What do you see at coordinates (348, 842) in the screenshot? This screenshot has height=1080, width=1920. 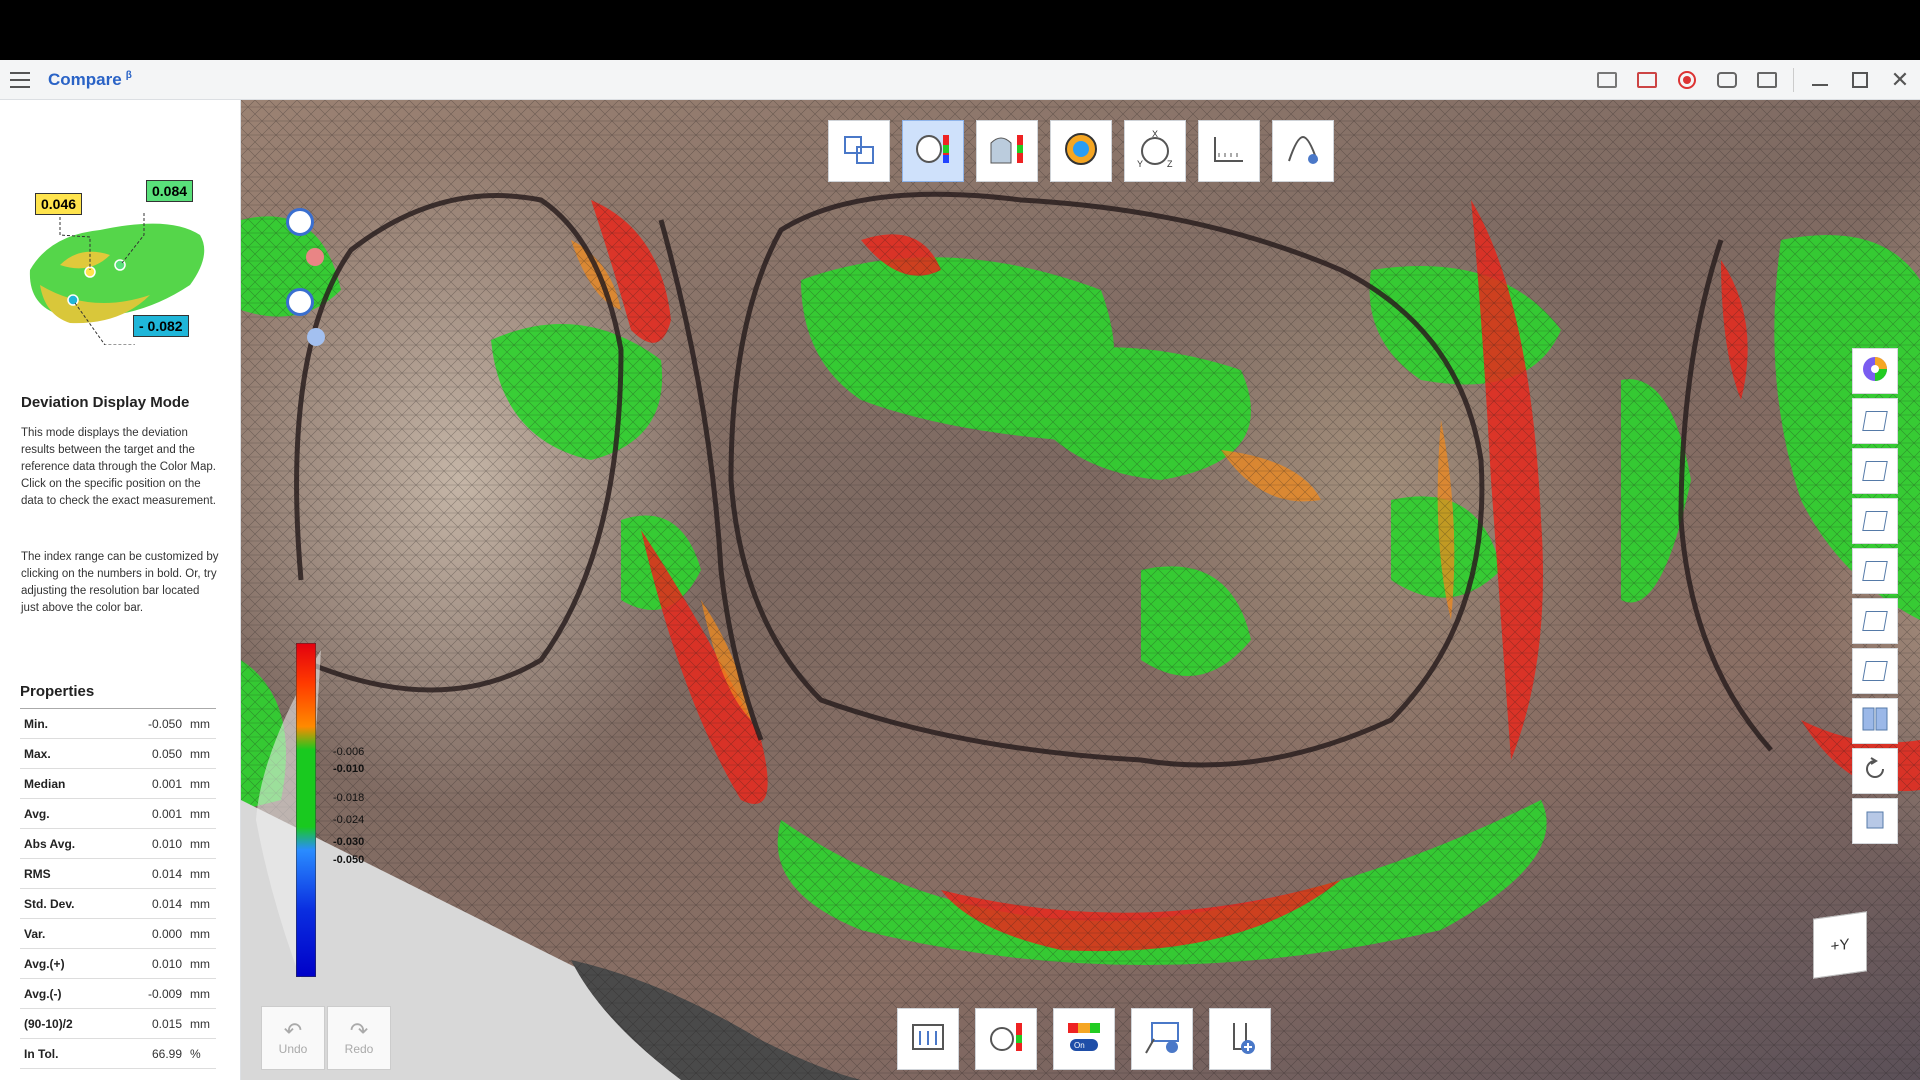 I see `color-bar-label: -0.030` at bounding box center [348, 842].